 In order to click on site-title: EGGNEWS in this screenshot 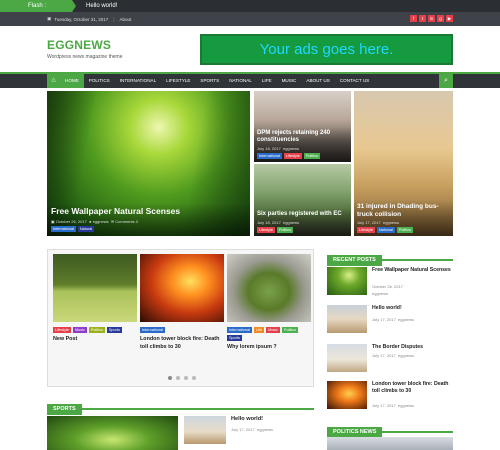, I will do `click(79, 45)`.